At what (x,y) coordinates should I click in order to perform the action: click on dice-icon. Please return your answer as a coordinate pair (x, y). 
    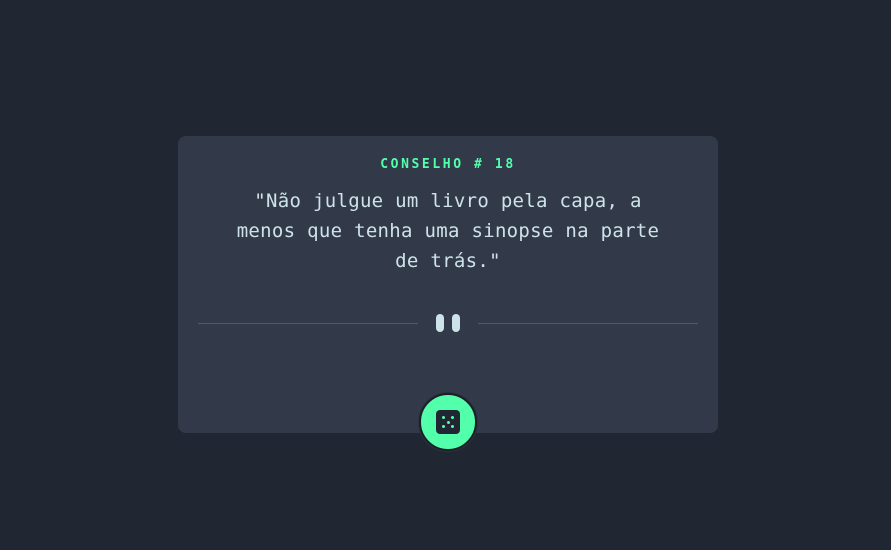
    Looking at the image, I should click on (448, 422).